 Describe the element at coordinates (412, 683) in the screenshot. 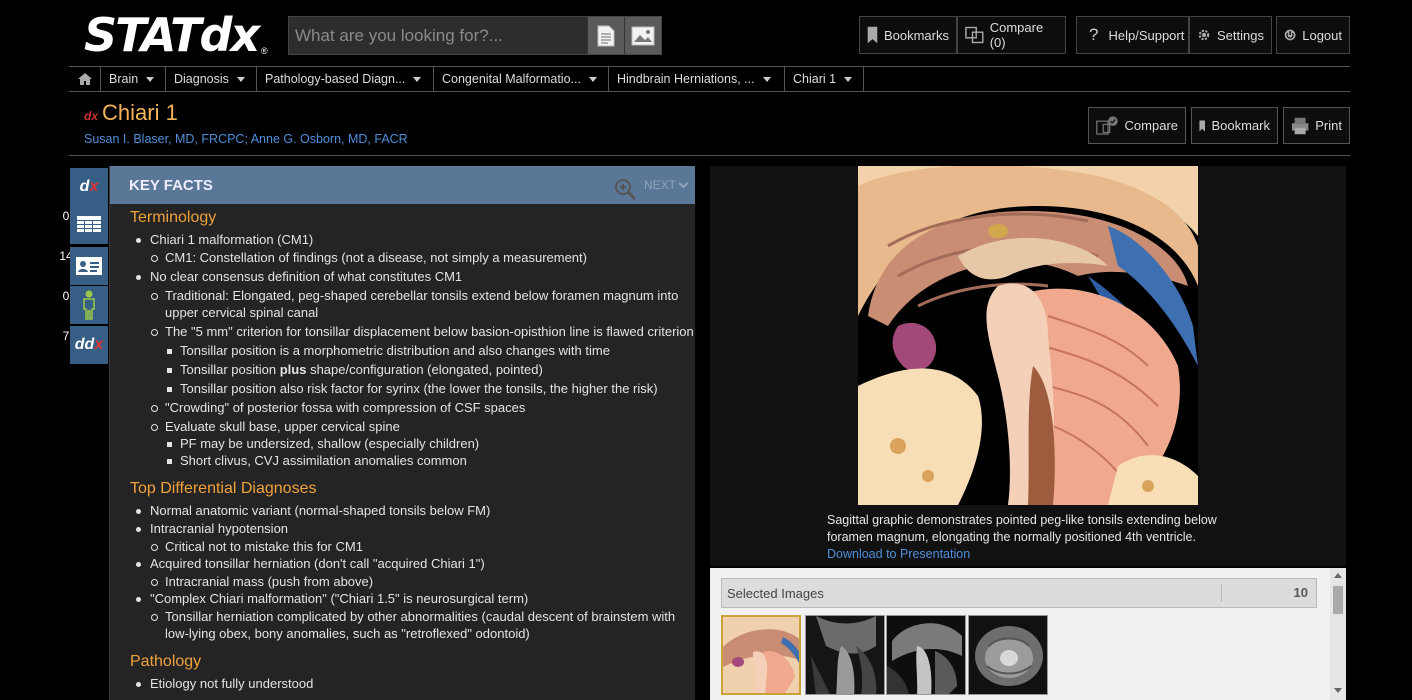

I see `list-item: Etiology not fully understood` at that location.